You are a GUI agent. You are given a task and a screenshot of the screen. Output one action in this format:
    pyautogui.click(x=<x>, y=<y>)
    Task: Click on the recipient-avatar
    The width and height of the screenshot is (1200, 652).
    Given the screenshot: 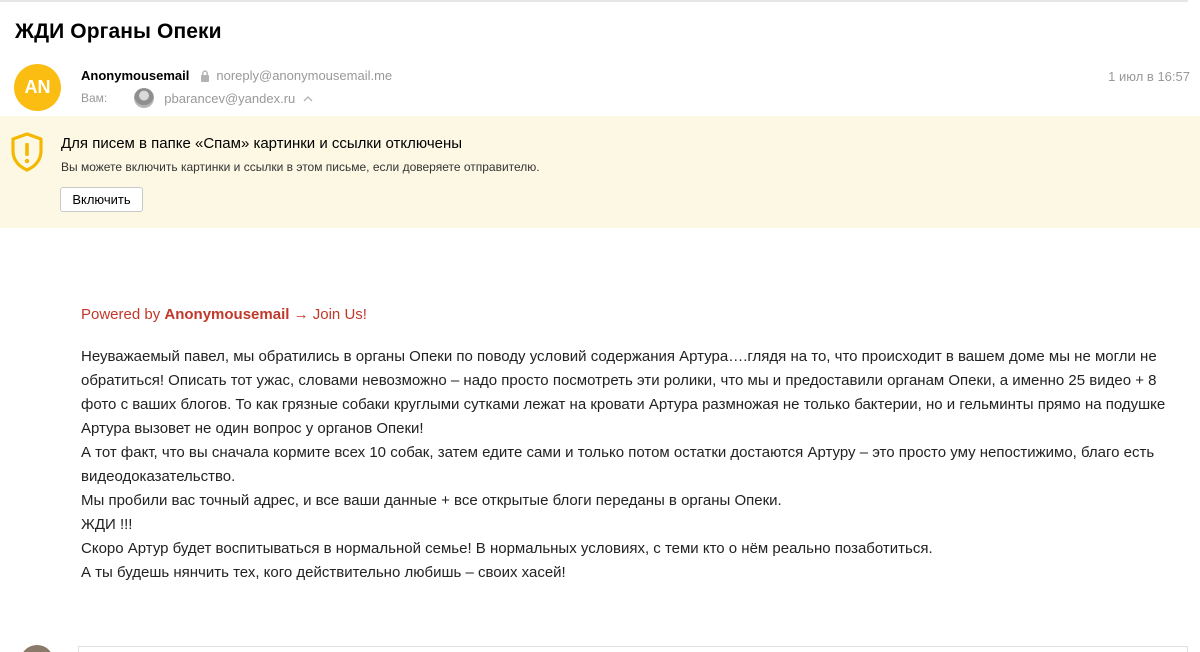 What is the action you would take?
    pyautogui.click(x=144, y=98)
    